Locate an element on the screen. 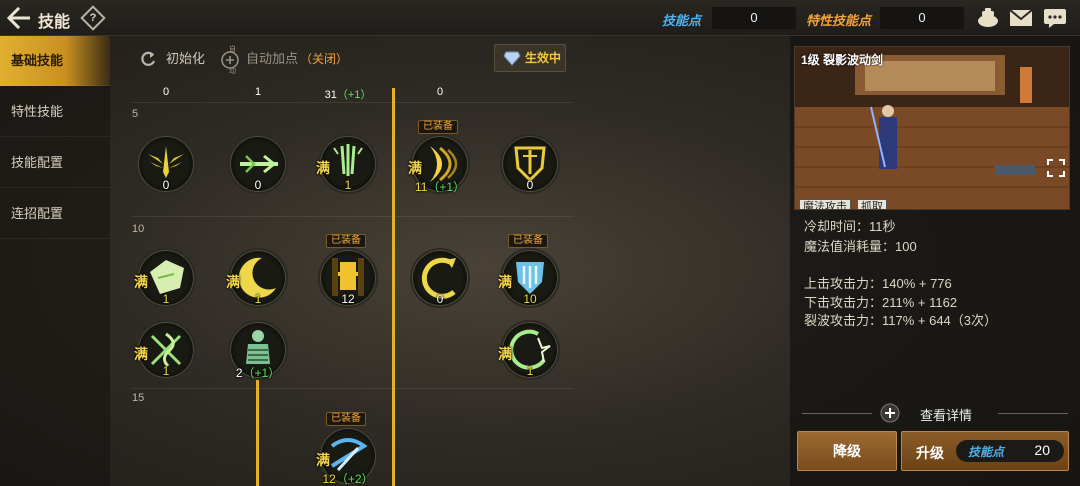  upgrade-label: 升级 is located at coordinates (930, 453).